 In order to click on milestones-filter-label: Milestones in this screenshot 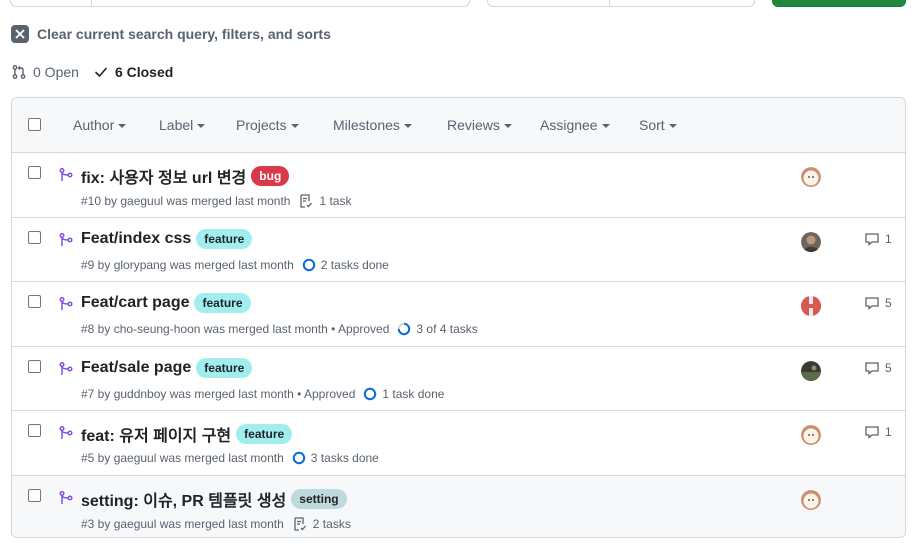, I will do `click(366, 125)`.